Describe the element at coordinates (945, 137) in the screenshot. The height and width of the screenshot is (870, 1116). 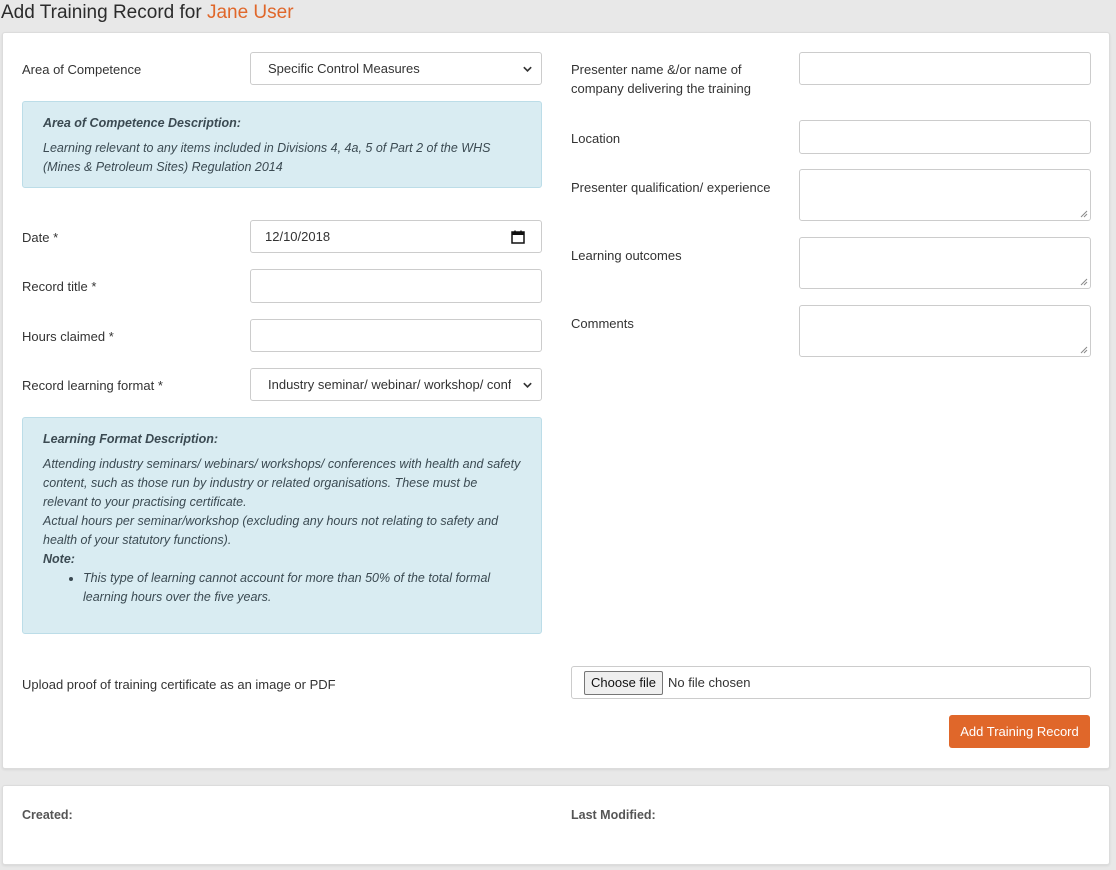
I see `location-input` at that location.